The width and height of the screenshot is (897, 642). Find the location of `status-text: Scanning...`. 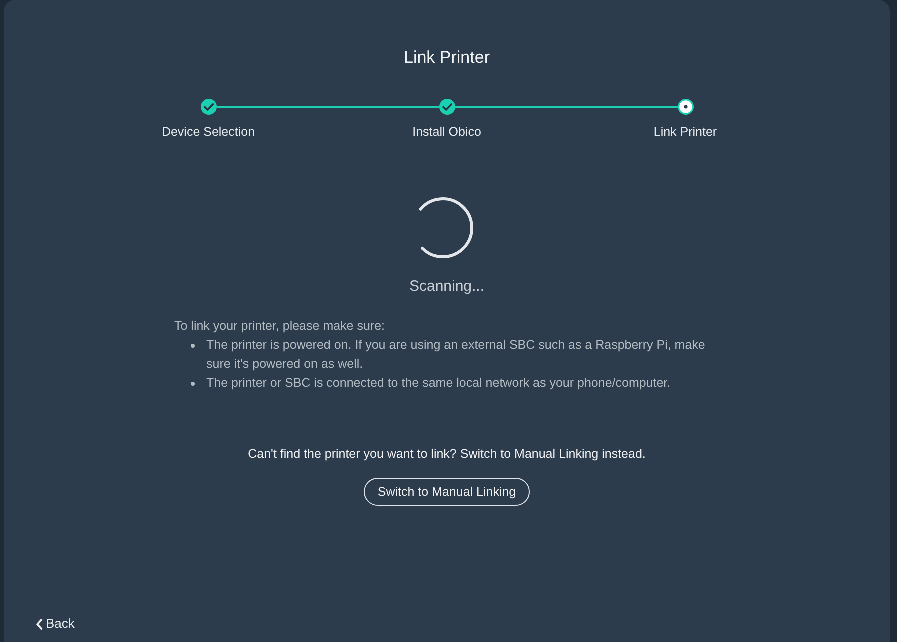

status-text: Scanning... is located at coordinates (447, 287).